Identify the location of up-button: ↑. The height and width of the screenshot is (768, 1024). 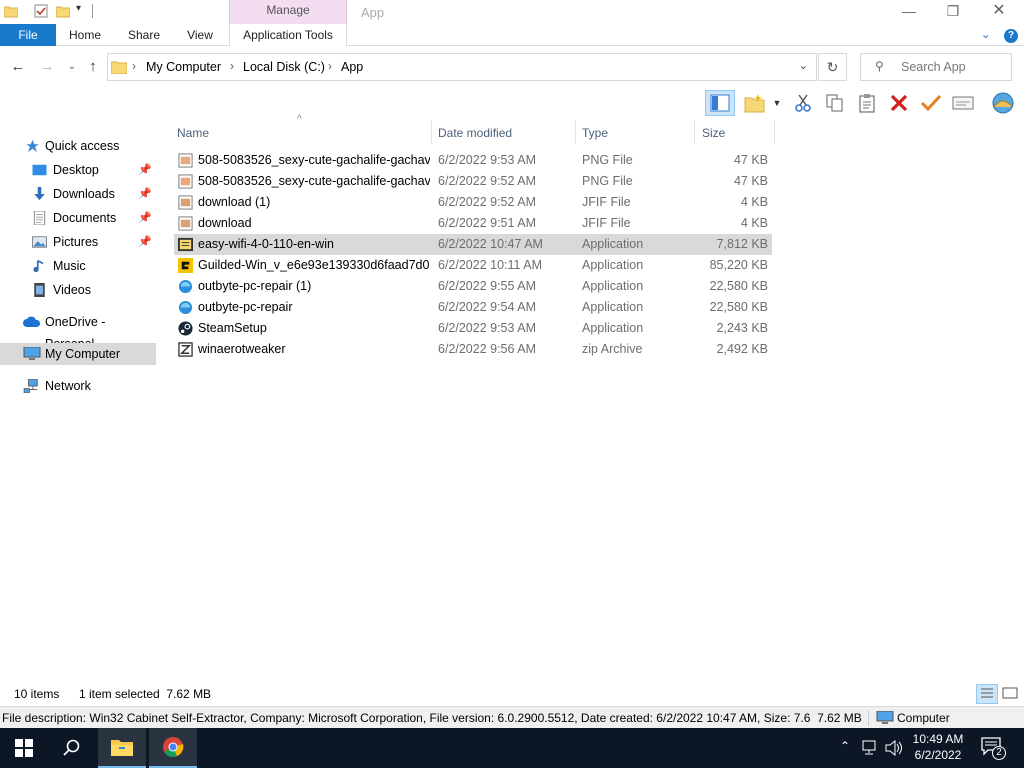
(93, 67).